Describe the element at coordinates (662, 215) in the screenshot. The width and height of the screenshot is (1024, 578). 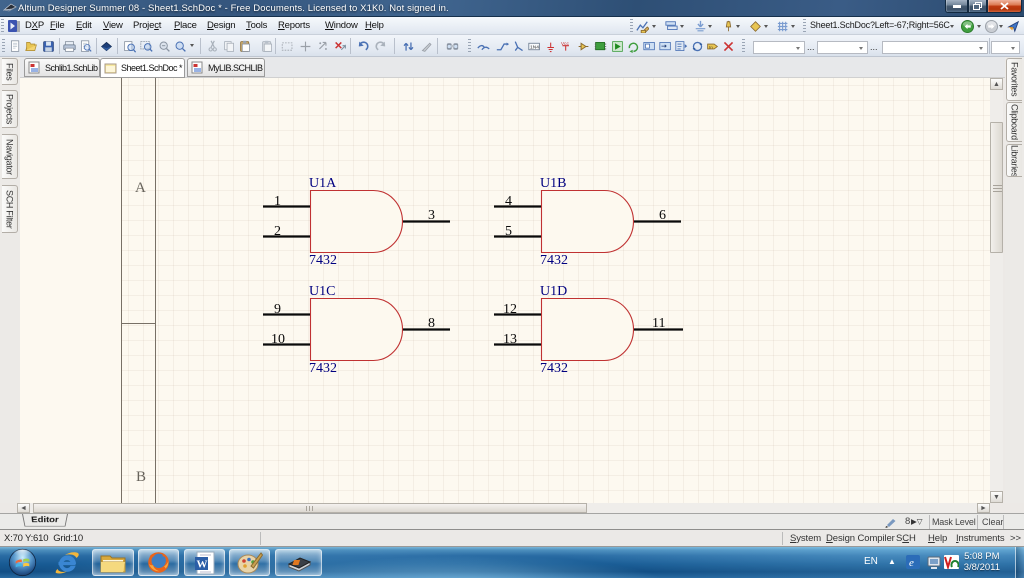
I see `svg-text: 6` at that location.